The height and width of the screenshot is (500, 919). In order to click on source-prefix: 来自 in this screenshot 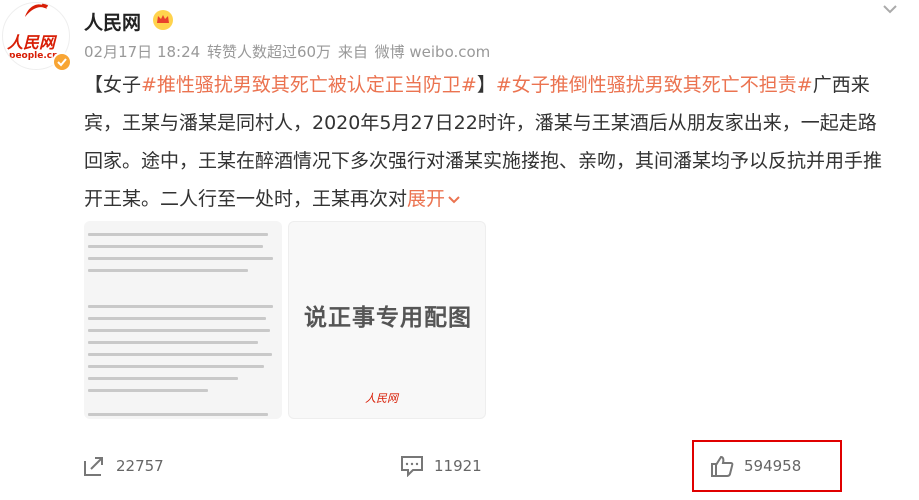, I will do `click(352, 52)`.